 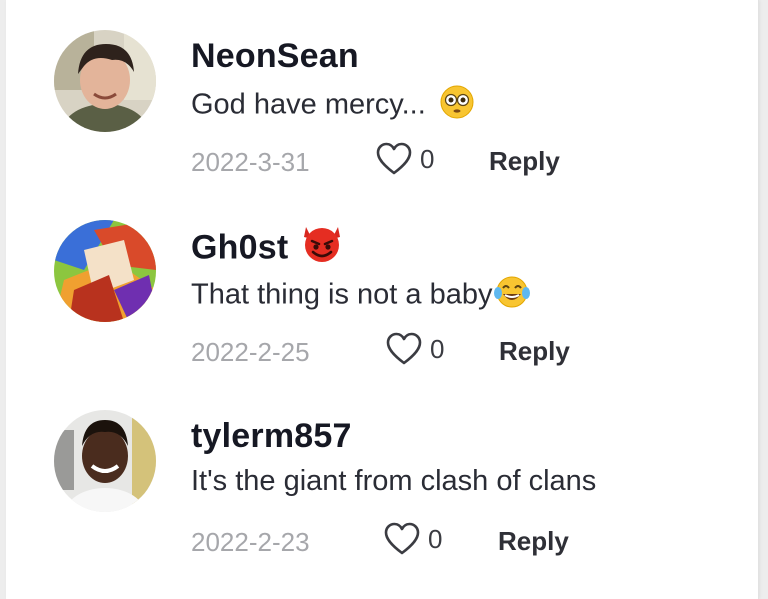 I want to click on flushed-face-icon, so click(x=457, y=106).